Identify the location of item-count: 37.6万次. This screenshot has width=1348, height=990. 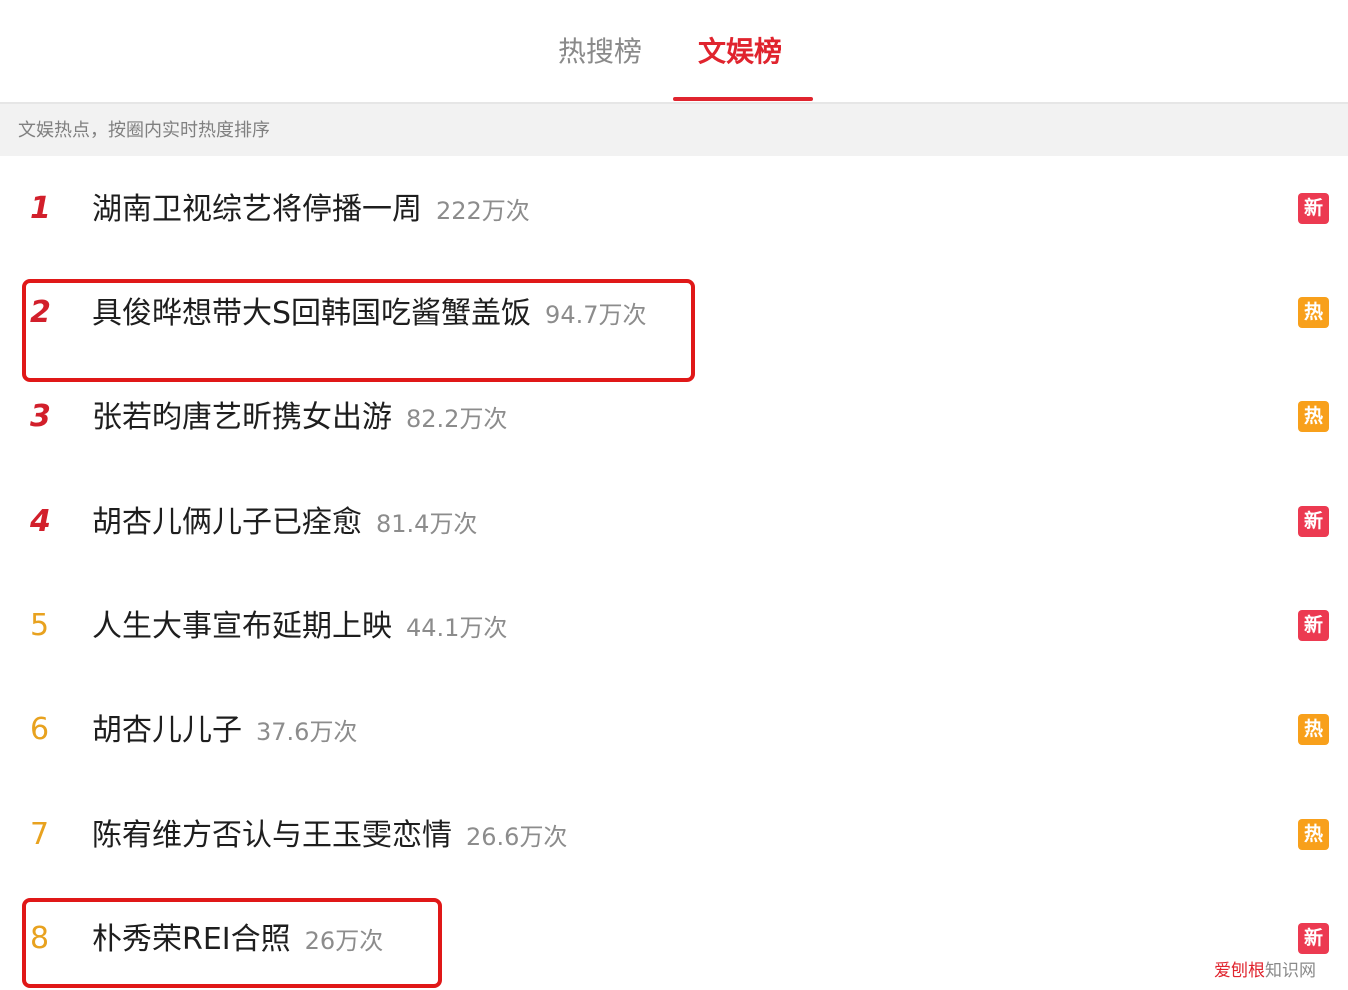
(307, 732).